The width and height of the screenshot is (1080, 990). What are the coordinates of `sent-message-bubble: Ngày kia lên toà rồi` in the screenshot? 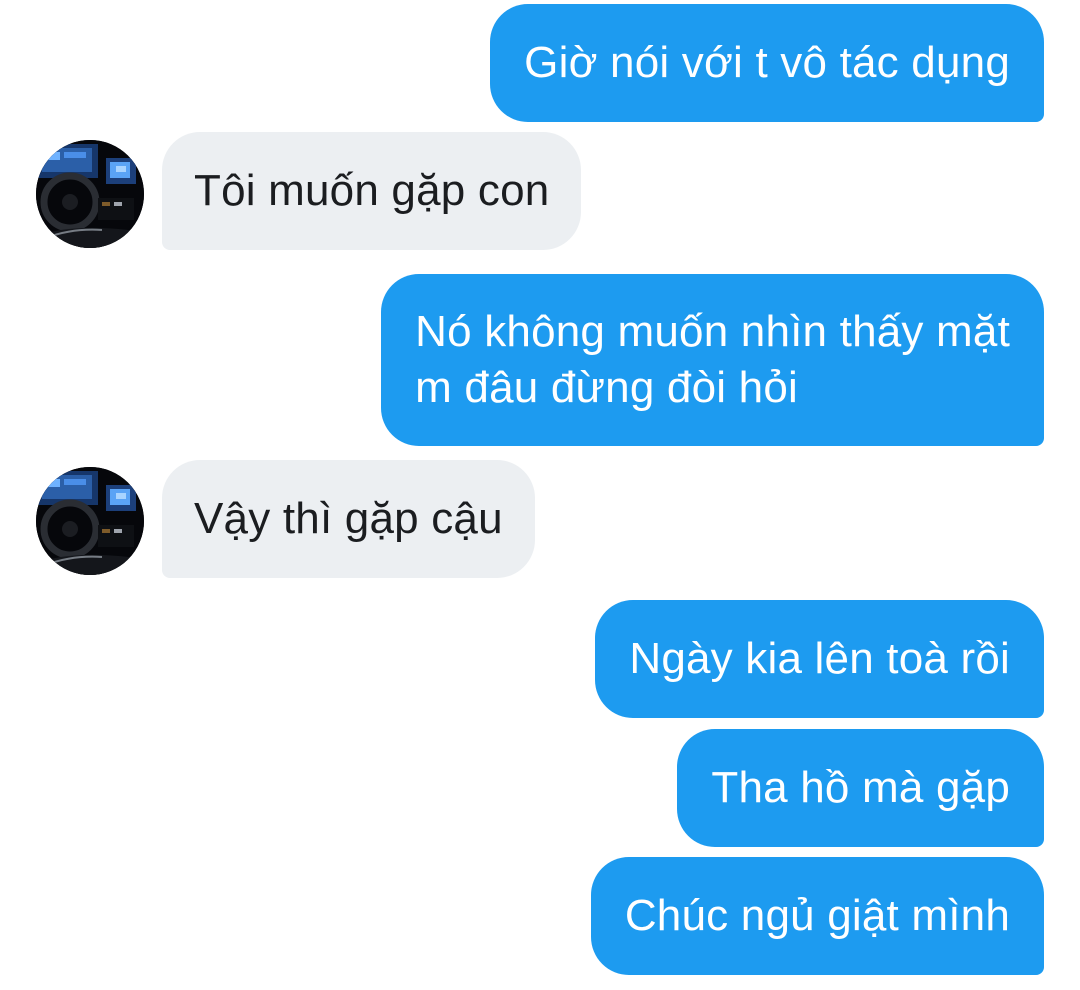 It's located at (819, 659).